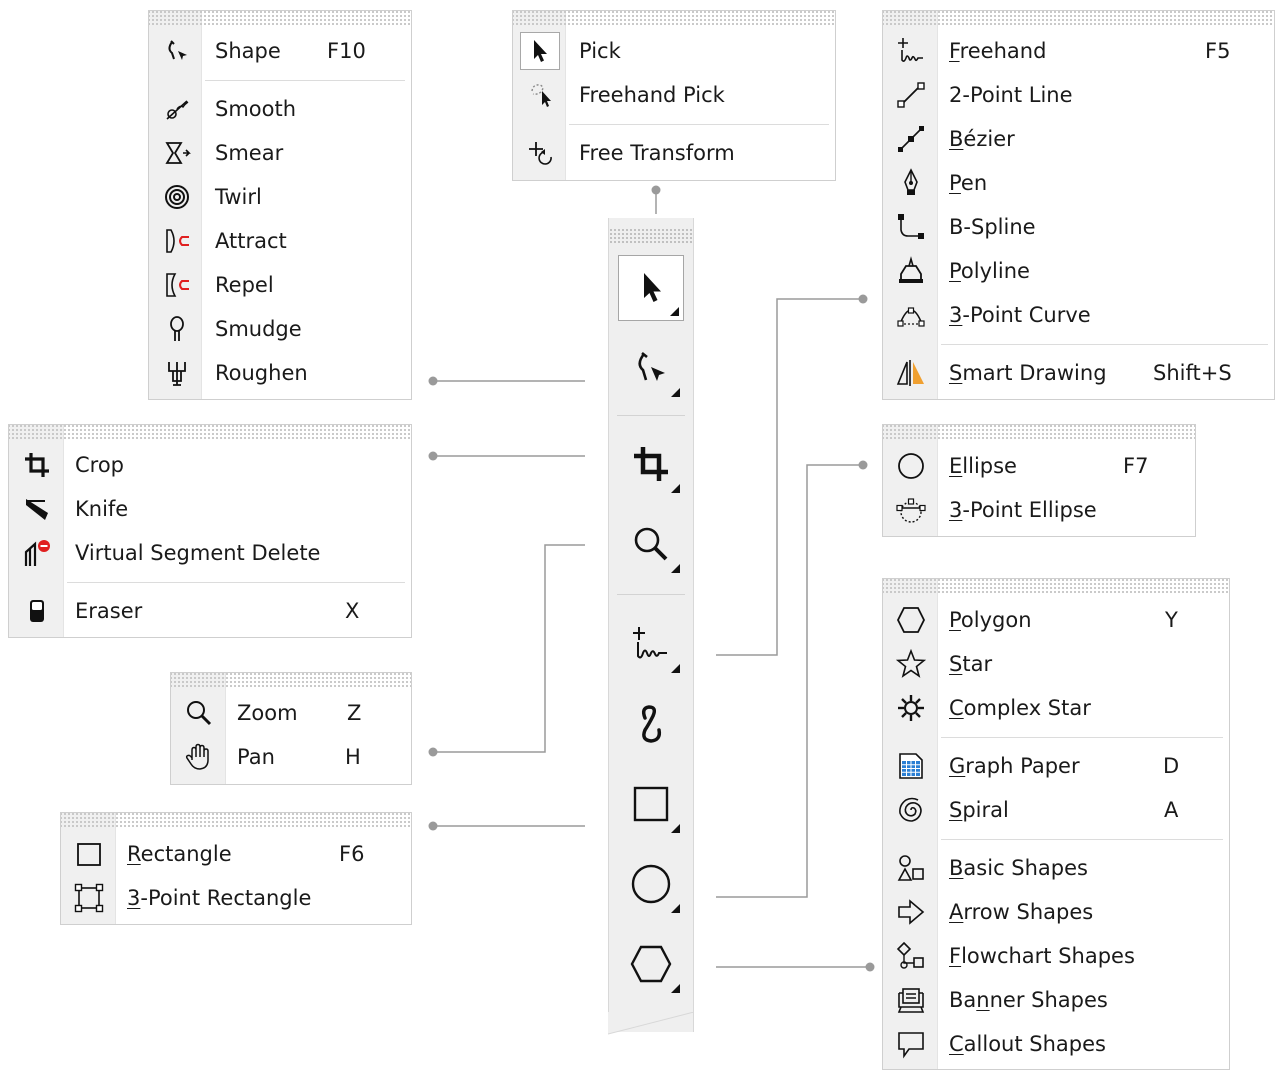  I want to click on toolbox-grip, so click(651, 236).